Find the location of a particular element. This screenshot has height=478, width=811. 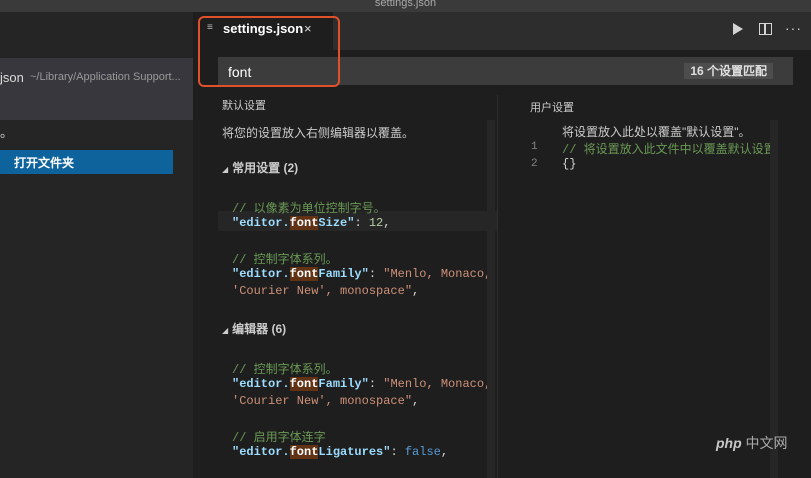

pane-divider is located at coordinates (497, 286).